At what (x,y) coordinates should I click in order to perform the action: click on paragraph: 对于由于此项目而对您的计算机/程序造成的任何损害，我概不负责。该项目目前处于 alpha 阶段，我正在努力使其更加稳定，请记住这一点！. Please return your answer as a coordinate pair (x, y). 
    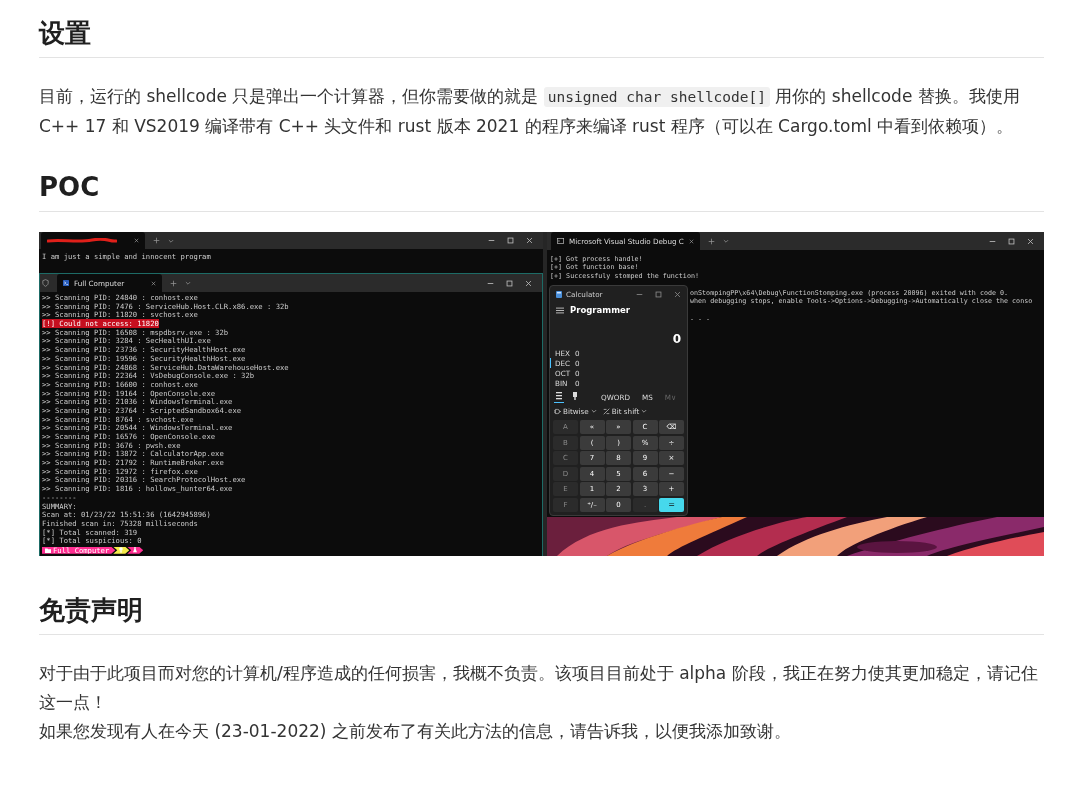
    Looking at the image, I should click on (539, 688).